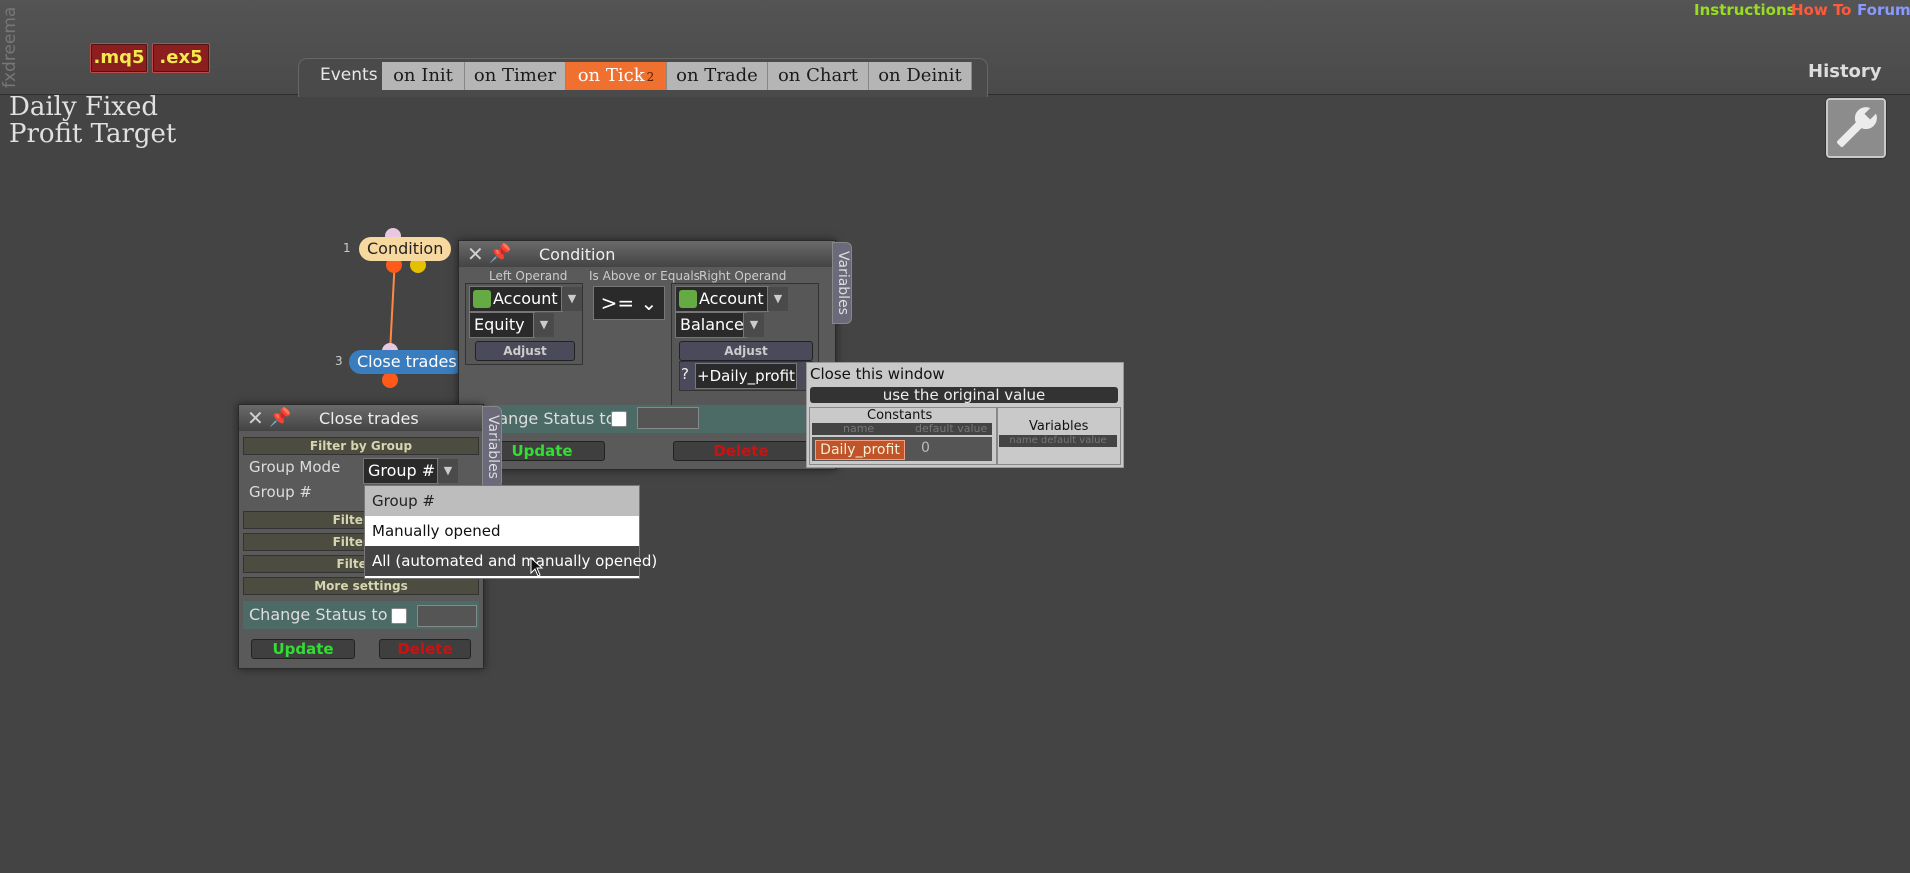 This screenshot has height=873, width=1910. I want to click on events-label: Events, so click(349, 75).